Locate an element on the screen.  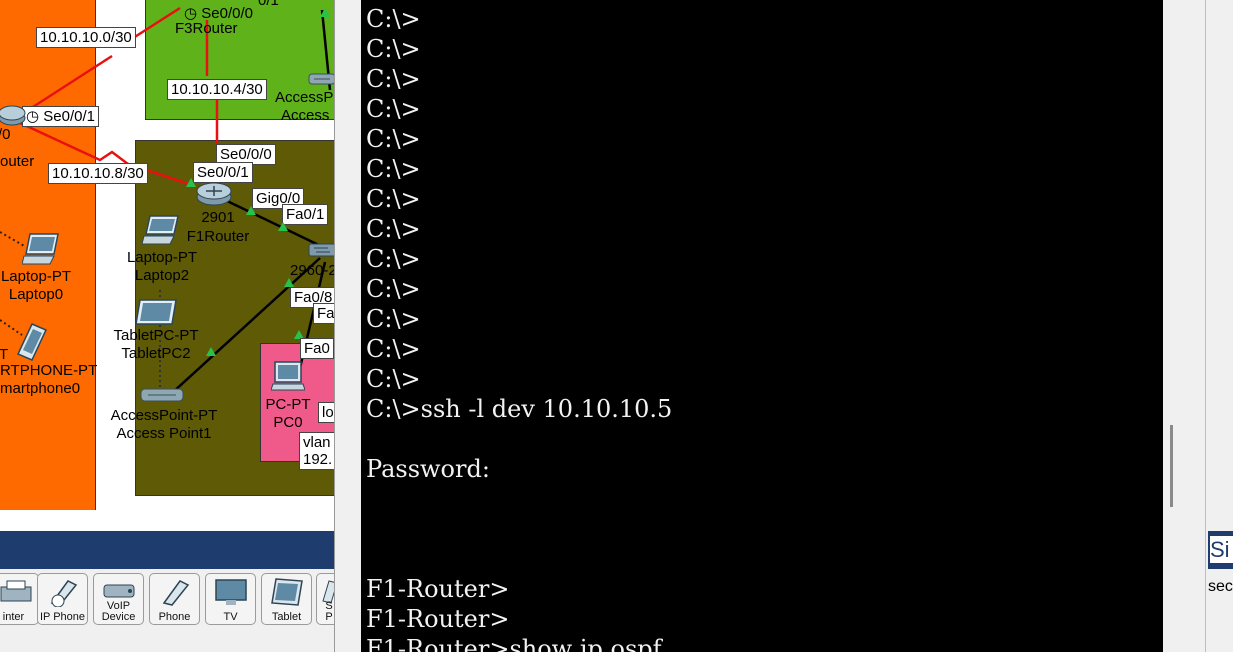
device-category-bar is located at coordinates (170, 550).